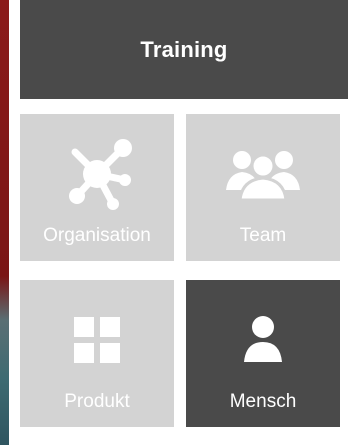  What do you see at coordinates (263, 235) in the screenshot?
I see `tile-label: Team` at bounding box center [263, 235].